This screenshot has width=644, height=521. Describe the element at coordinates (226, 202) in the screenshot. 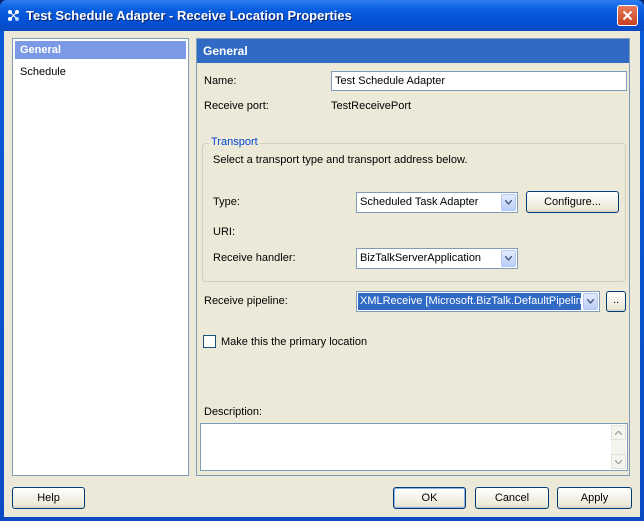

I see `type-label: Type:` at that location.